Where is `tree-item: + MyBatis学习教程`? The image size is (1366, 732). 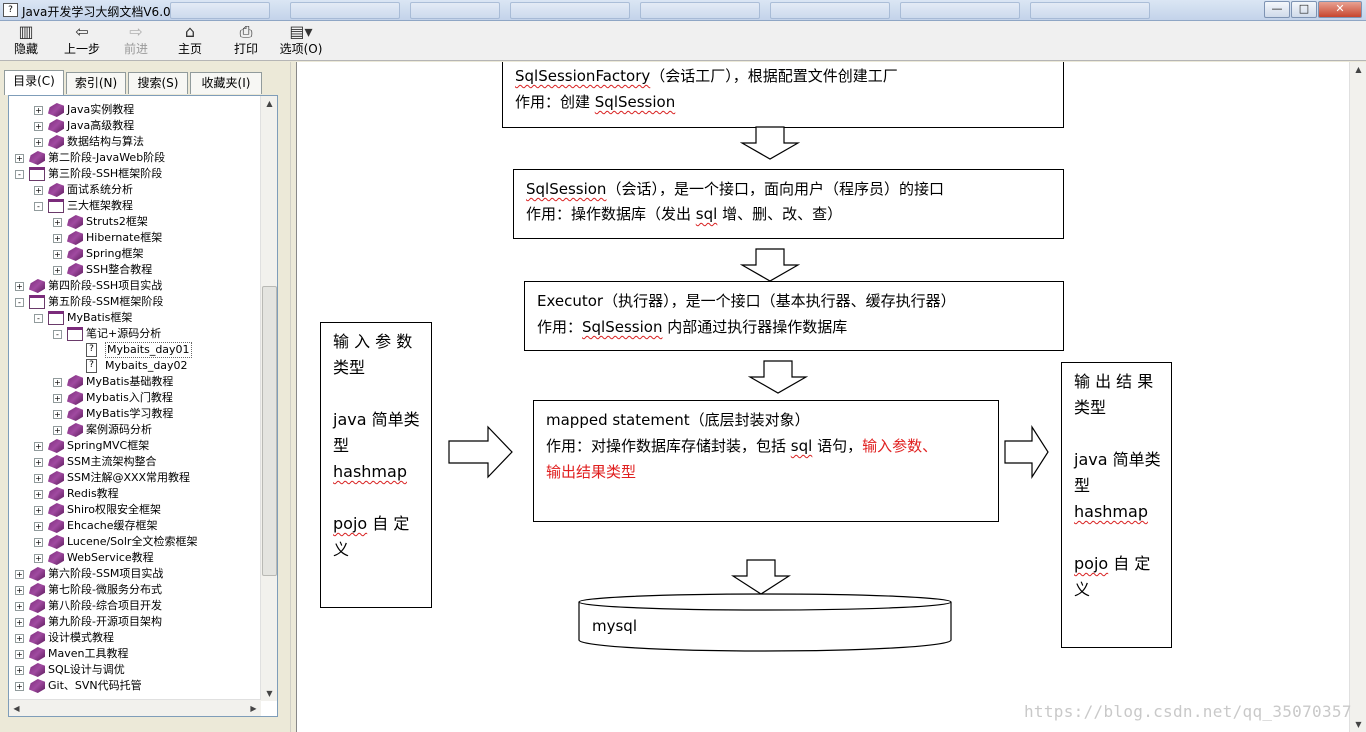 tree-item: + MyBatis学习教程 is located at coordinates (135, 414).